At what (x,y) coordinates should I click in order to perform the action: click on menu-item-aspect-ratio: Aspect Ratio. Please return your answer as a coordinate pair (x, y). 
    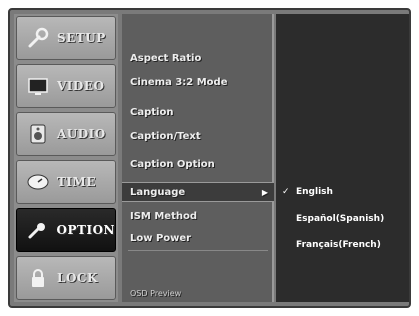
    Looking at the image, I should click on (198, 58).